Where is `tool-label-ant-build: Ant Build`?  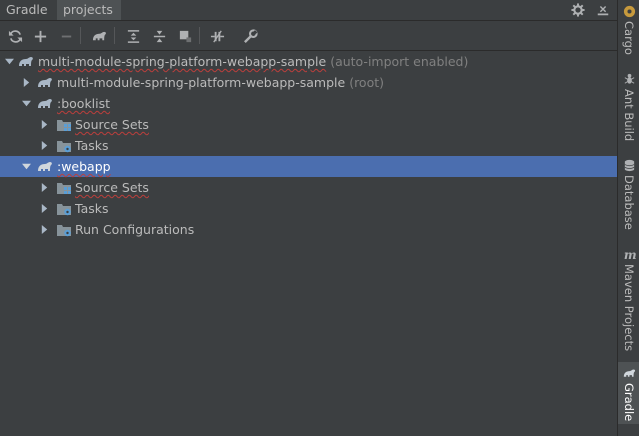 tool-label-ant-build: Ant Build is located at coordinates (629, 115).